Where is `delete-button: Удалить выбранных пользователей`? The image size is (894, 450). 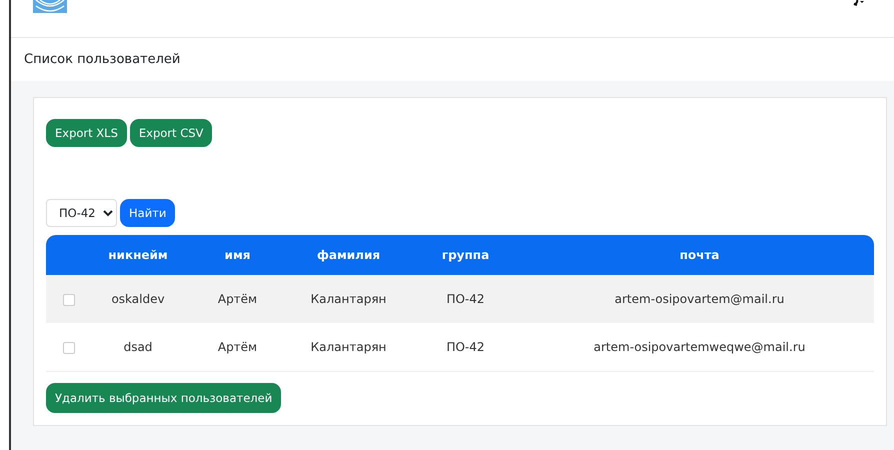
delete-button: Удалить выбранных пользователей is located at coordinates (164, 398).